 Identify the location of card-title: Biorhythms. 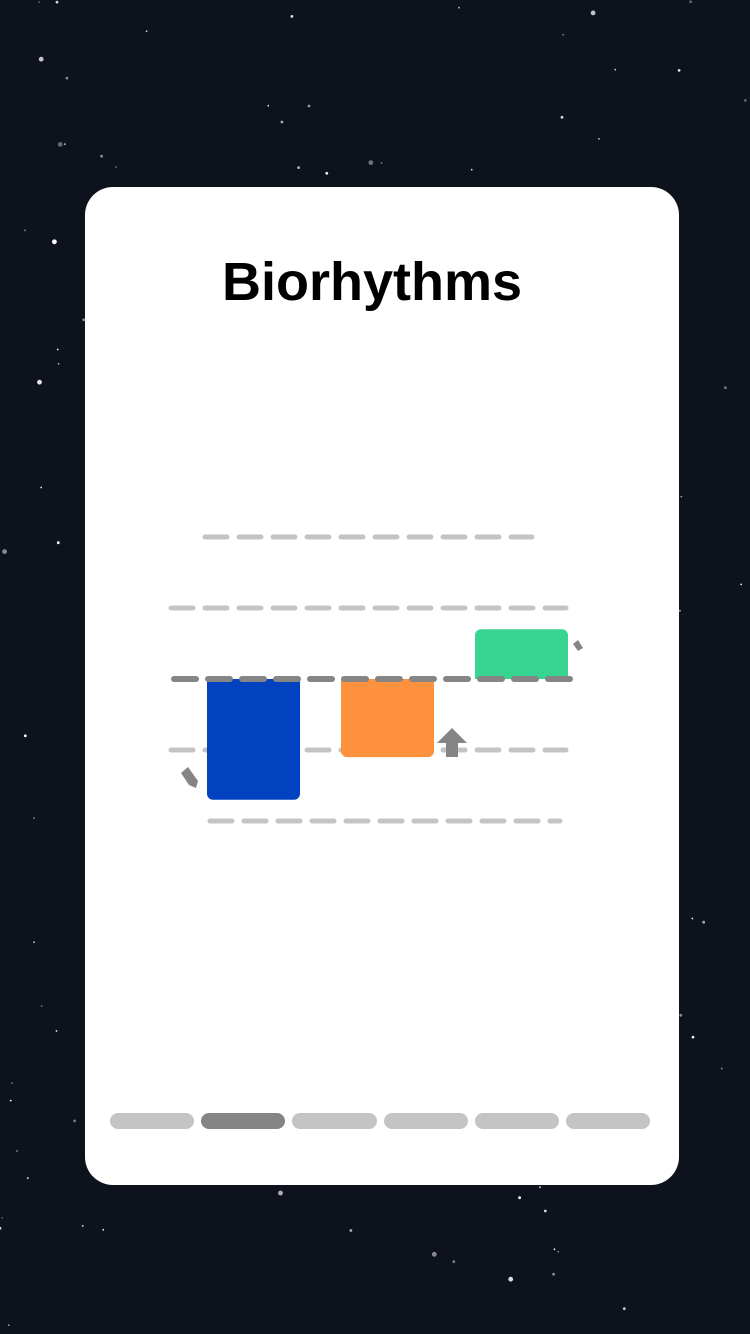
(372, 282).